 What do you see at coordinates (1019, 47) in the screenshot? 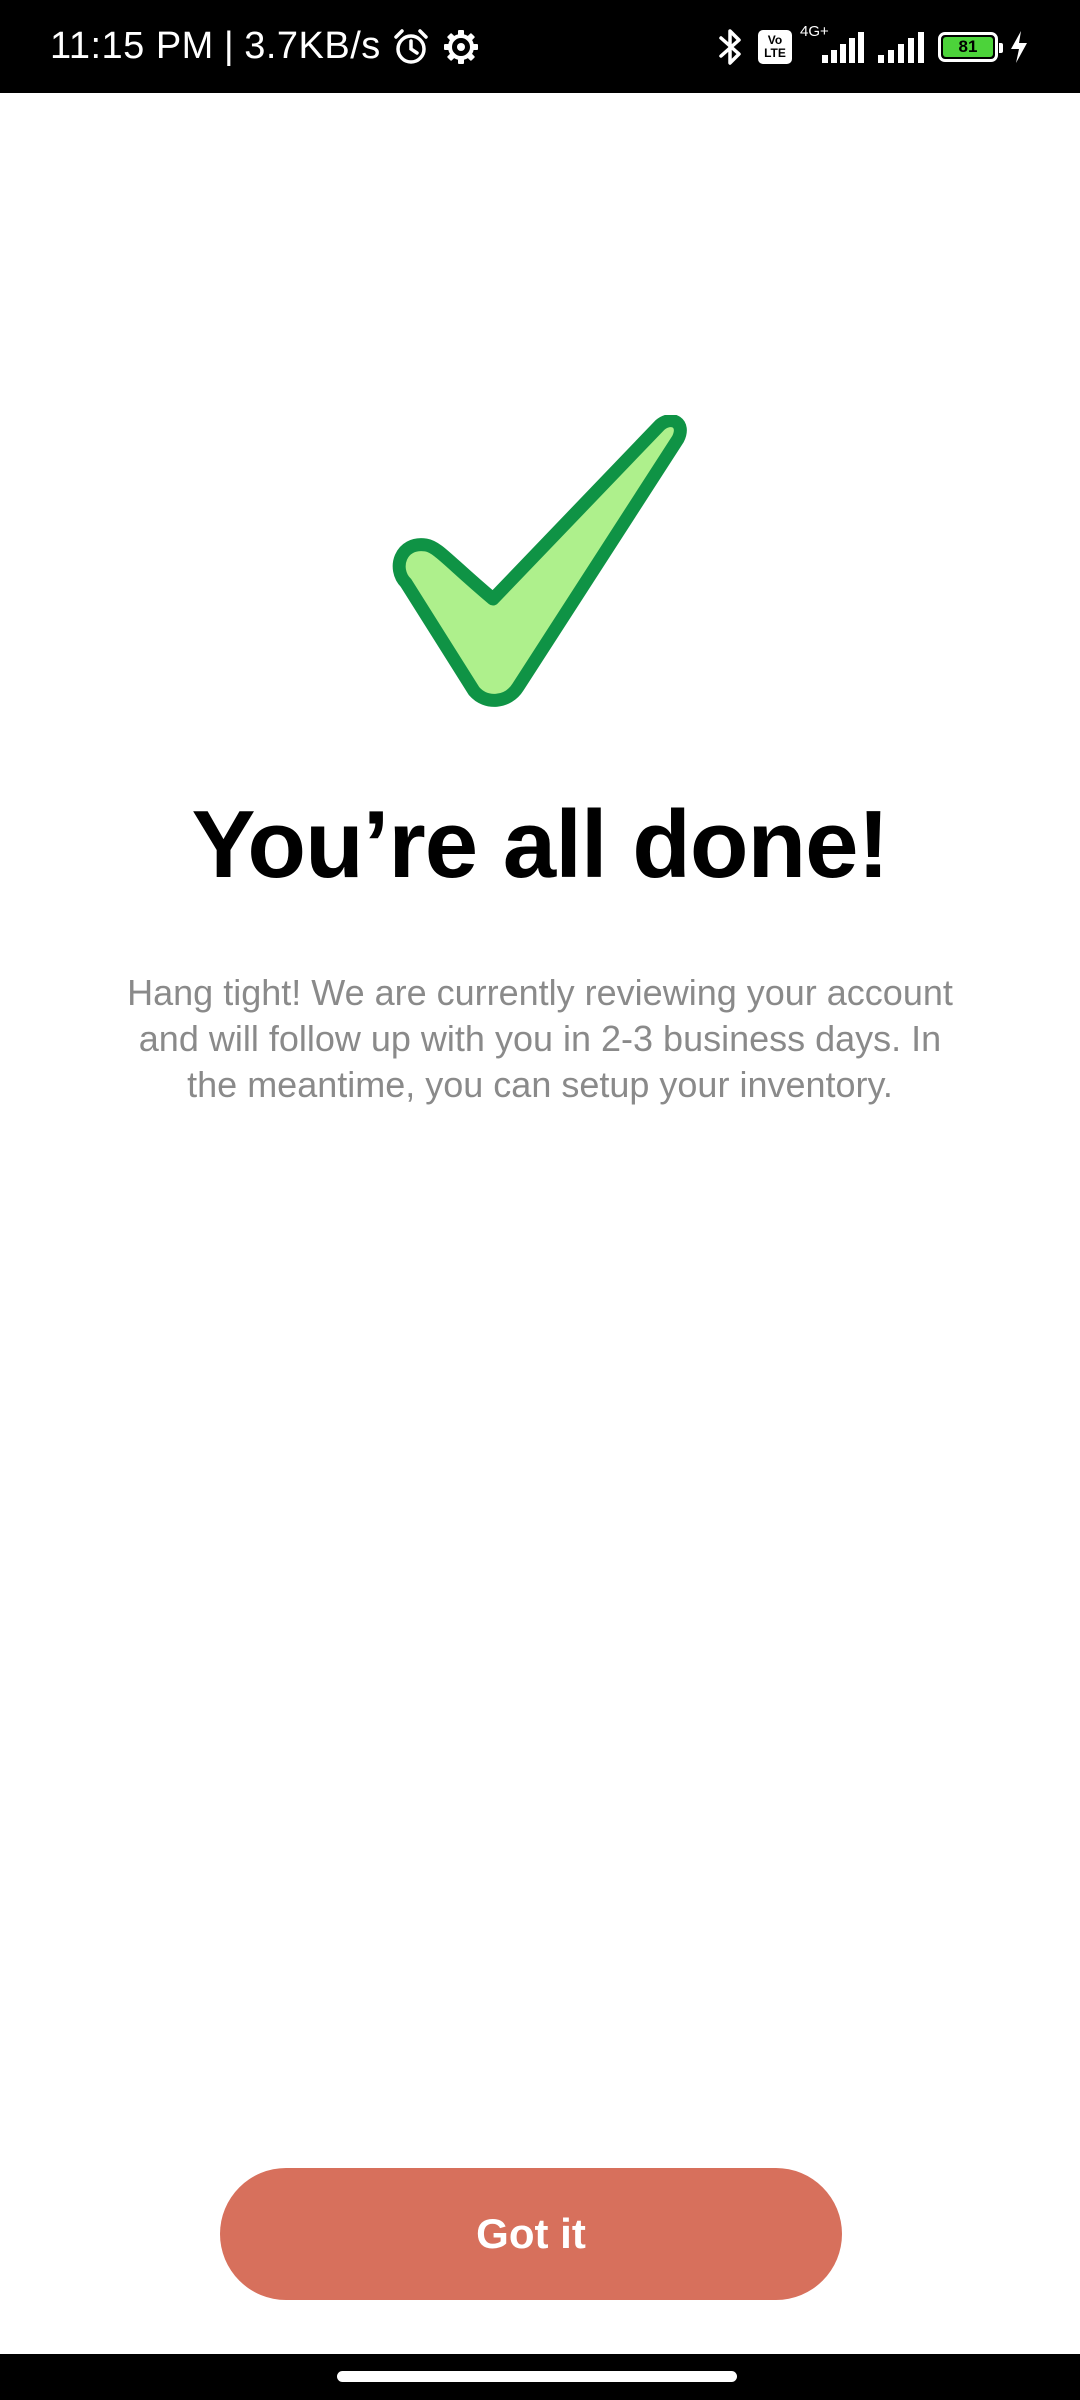
I see `charging-icon` at bounding box center [1019, 47].